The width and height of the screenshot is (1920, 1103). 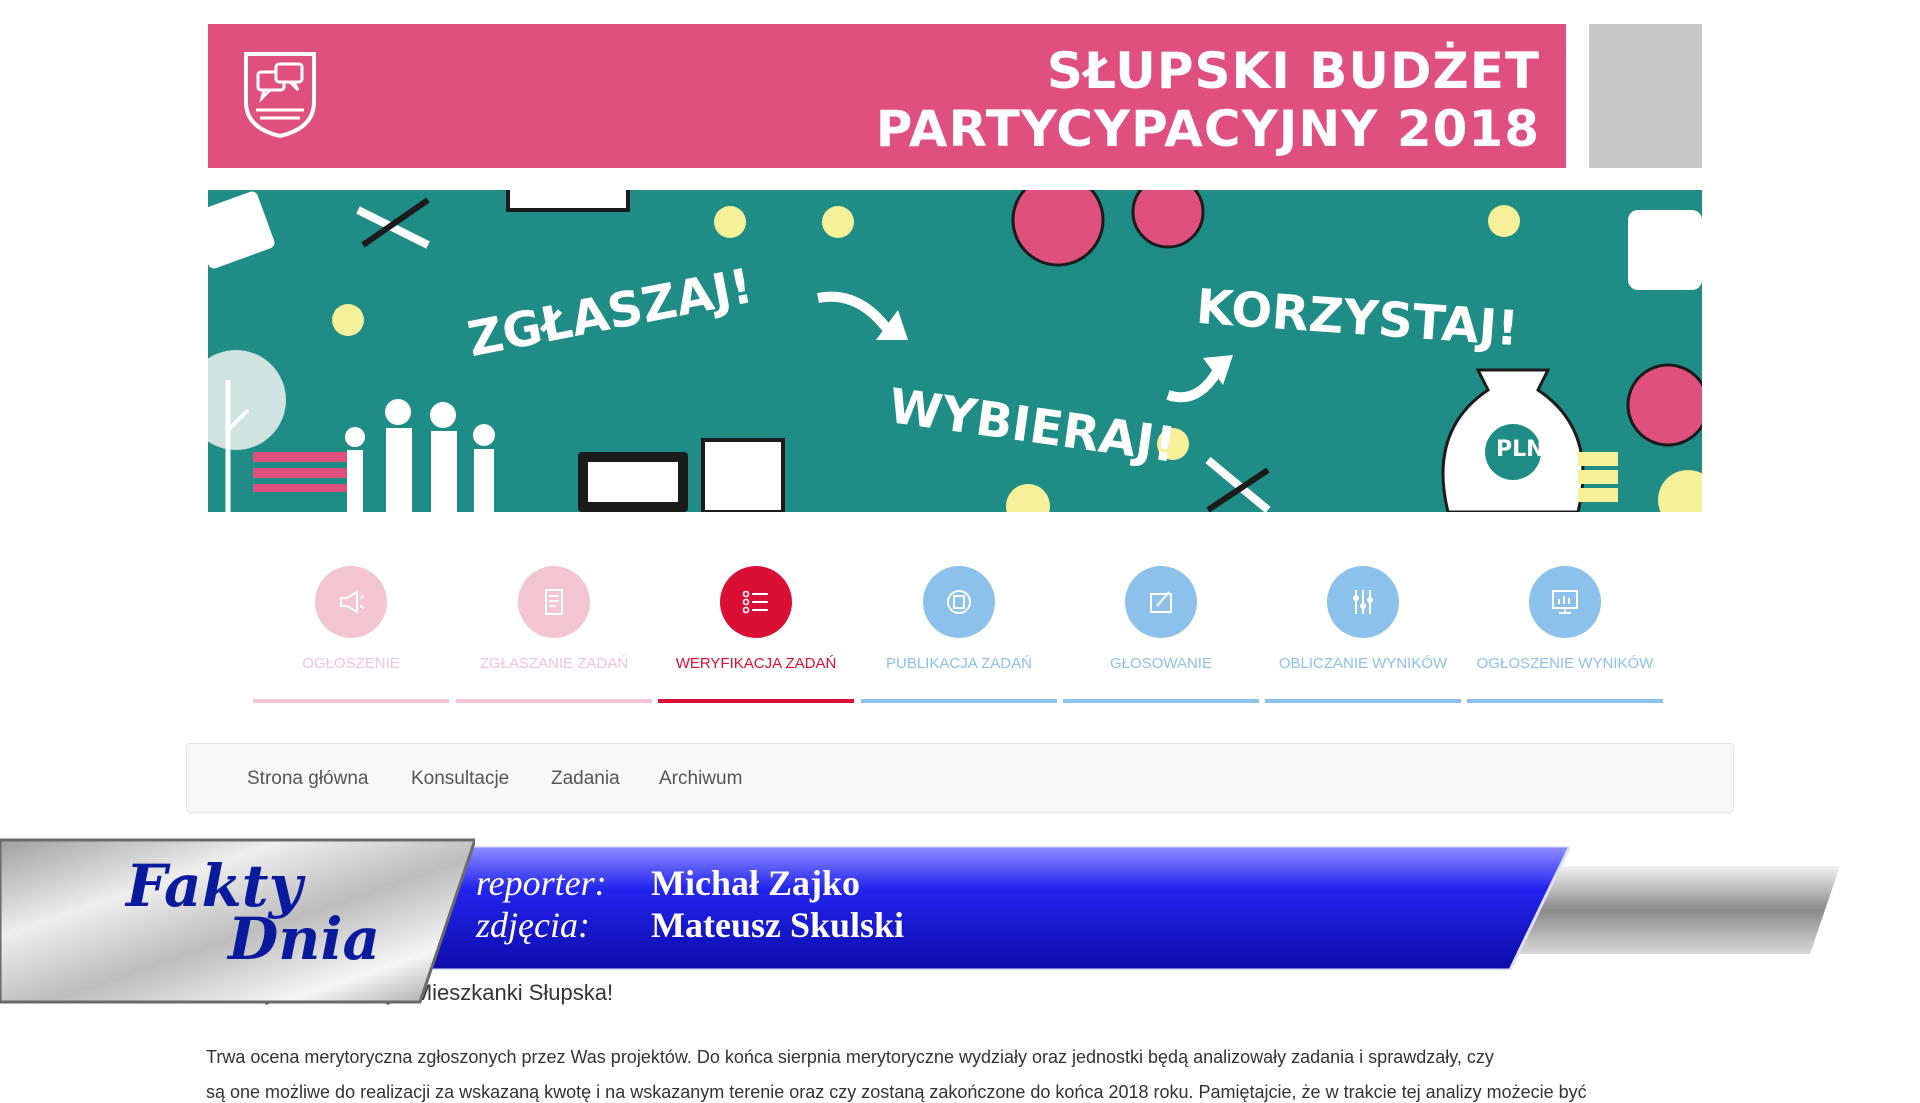 I want to click on phase-ogloszenie: OGŁOSZENIE, so click(x=351, y=636).